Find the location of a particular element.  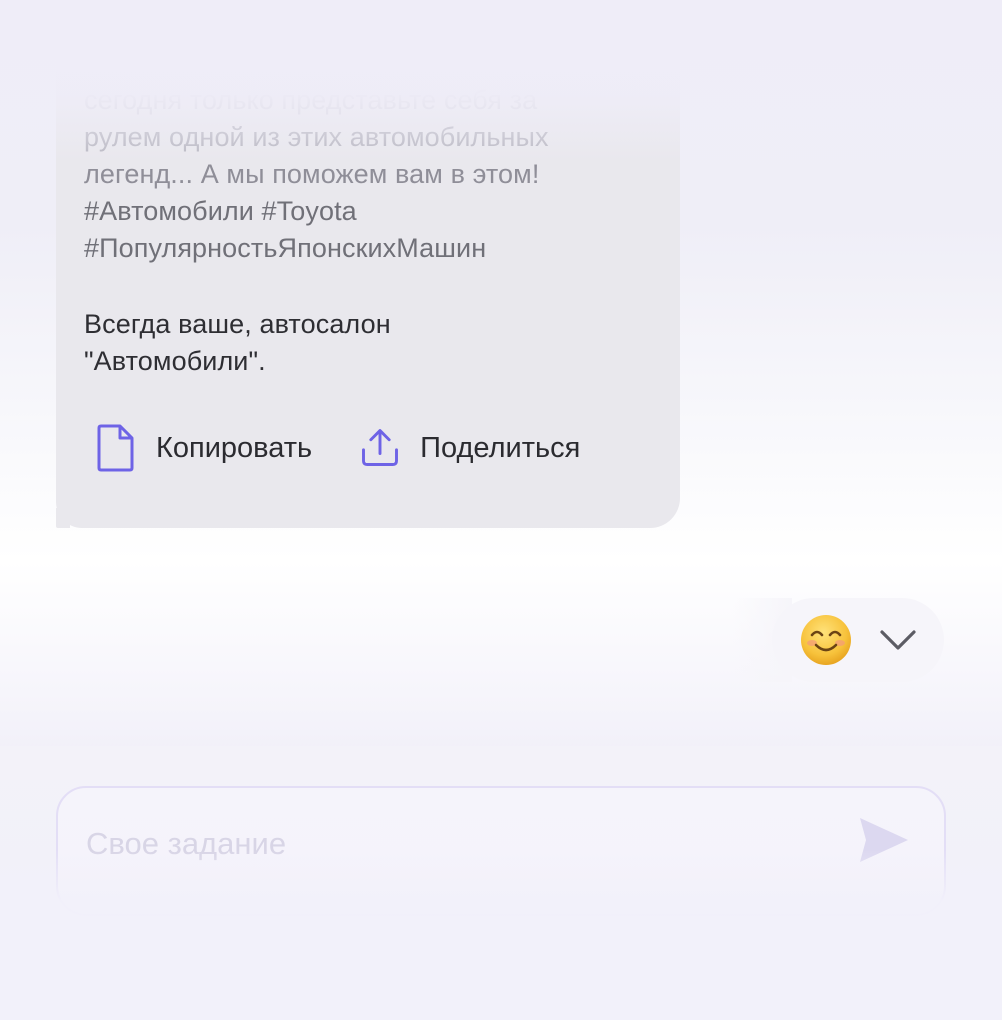

chevron-down-icon is located at coordinates (898, 640).